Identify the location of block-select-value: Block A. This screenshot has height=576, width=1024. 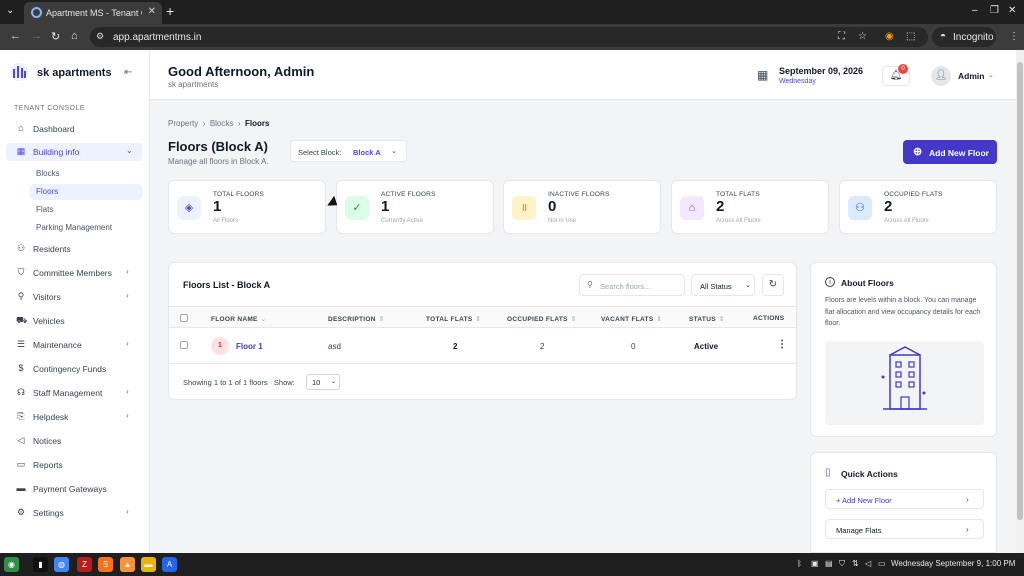
(367, 152).